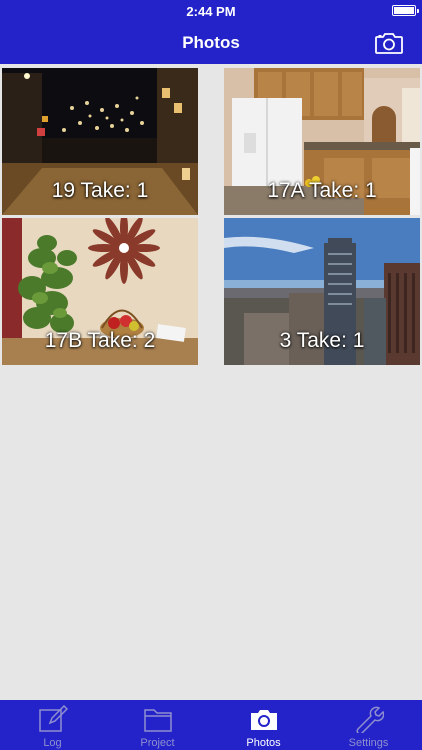 The height and width of the screenshot is (750, 422). I want to click on tab-label: Photos, so click(263, 743).